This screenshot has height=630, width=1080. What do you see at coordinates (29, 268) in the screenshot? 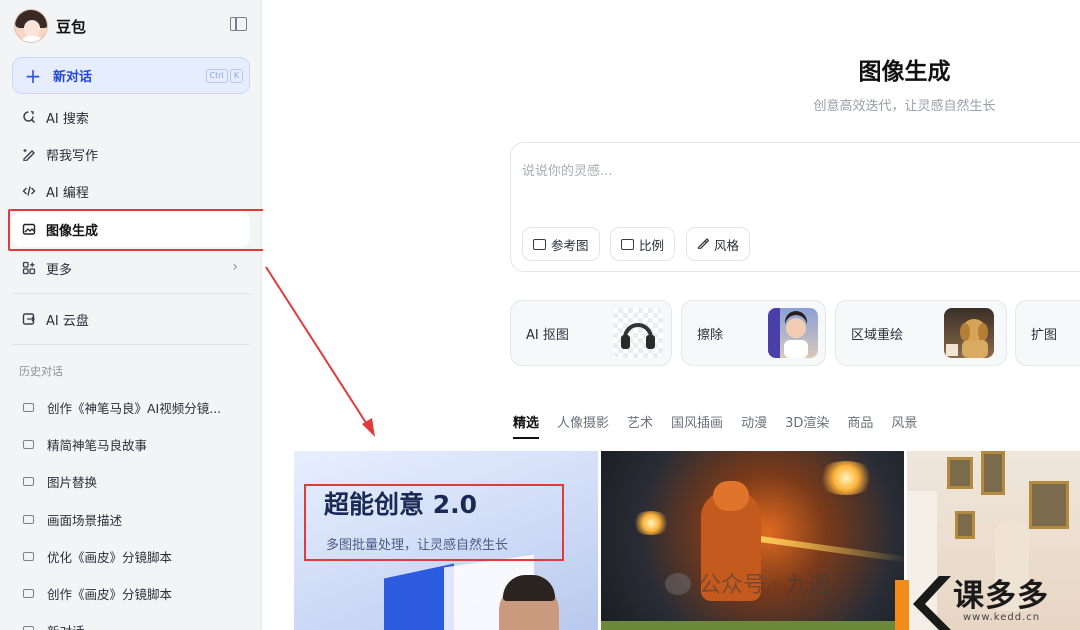
I see `grid-plus-icon` at bounding box center [29, 268].